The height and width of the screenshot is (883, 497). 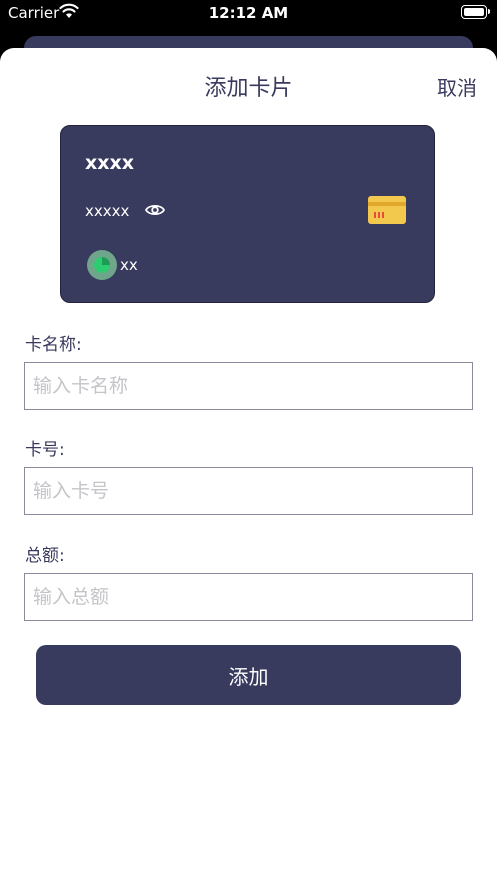 What do you see at coordinates (457, 86) in the screenshot?
I see `cancel-button: 取消` at bounding box center [457, 86].